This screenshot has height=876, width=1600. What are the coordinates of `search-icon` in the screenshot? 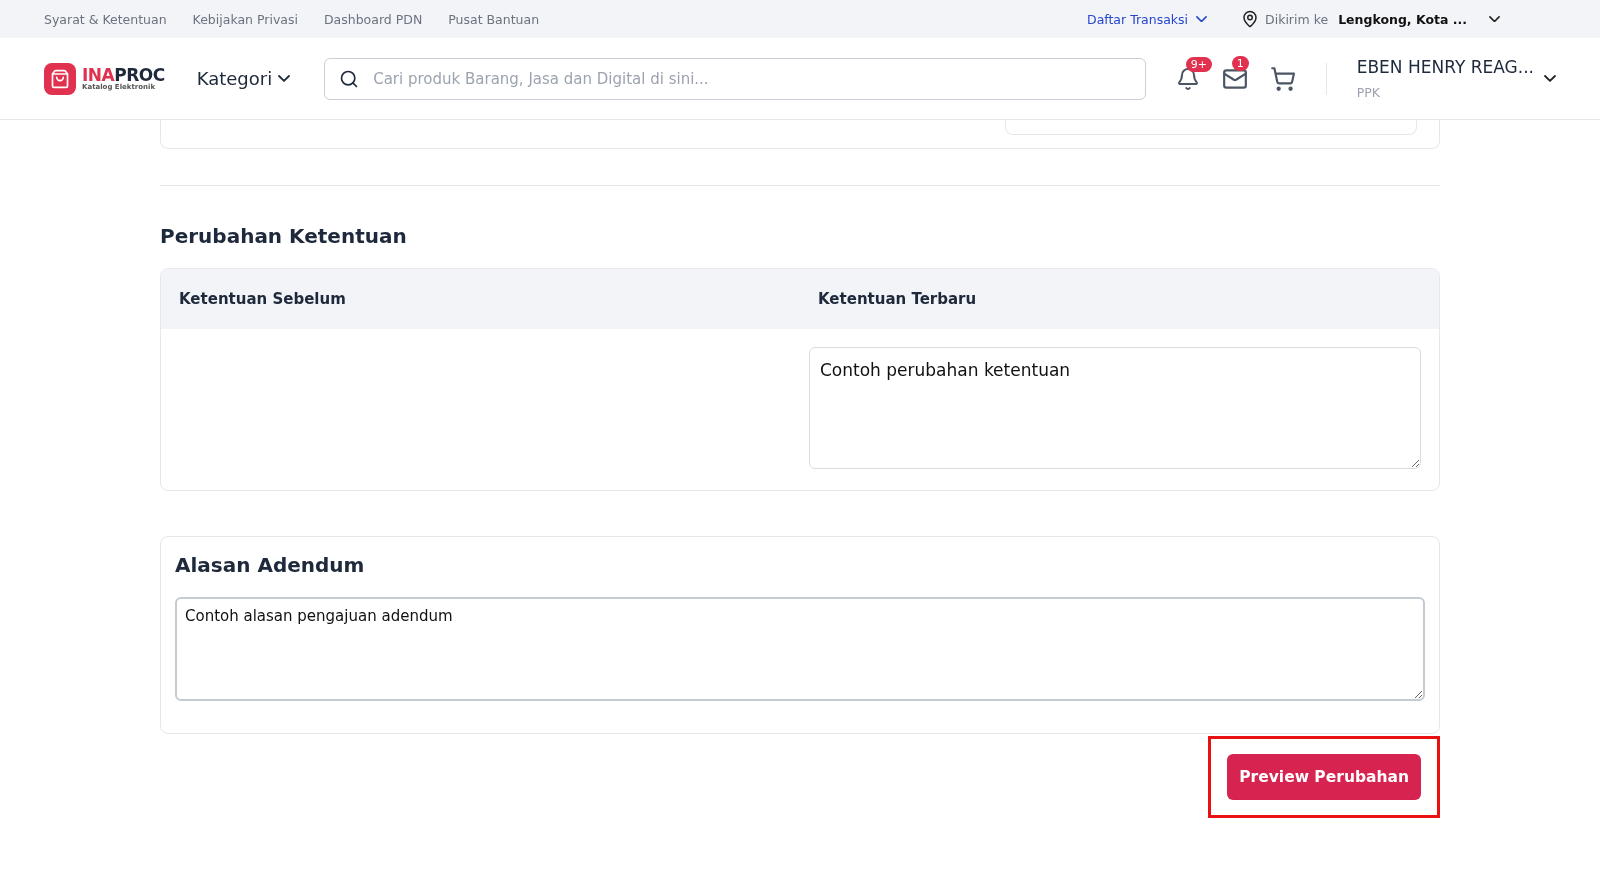 It's located at (349, 78).